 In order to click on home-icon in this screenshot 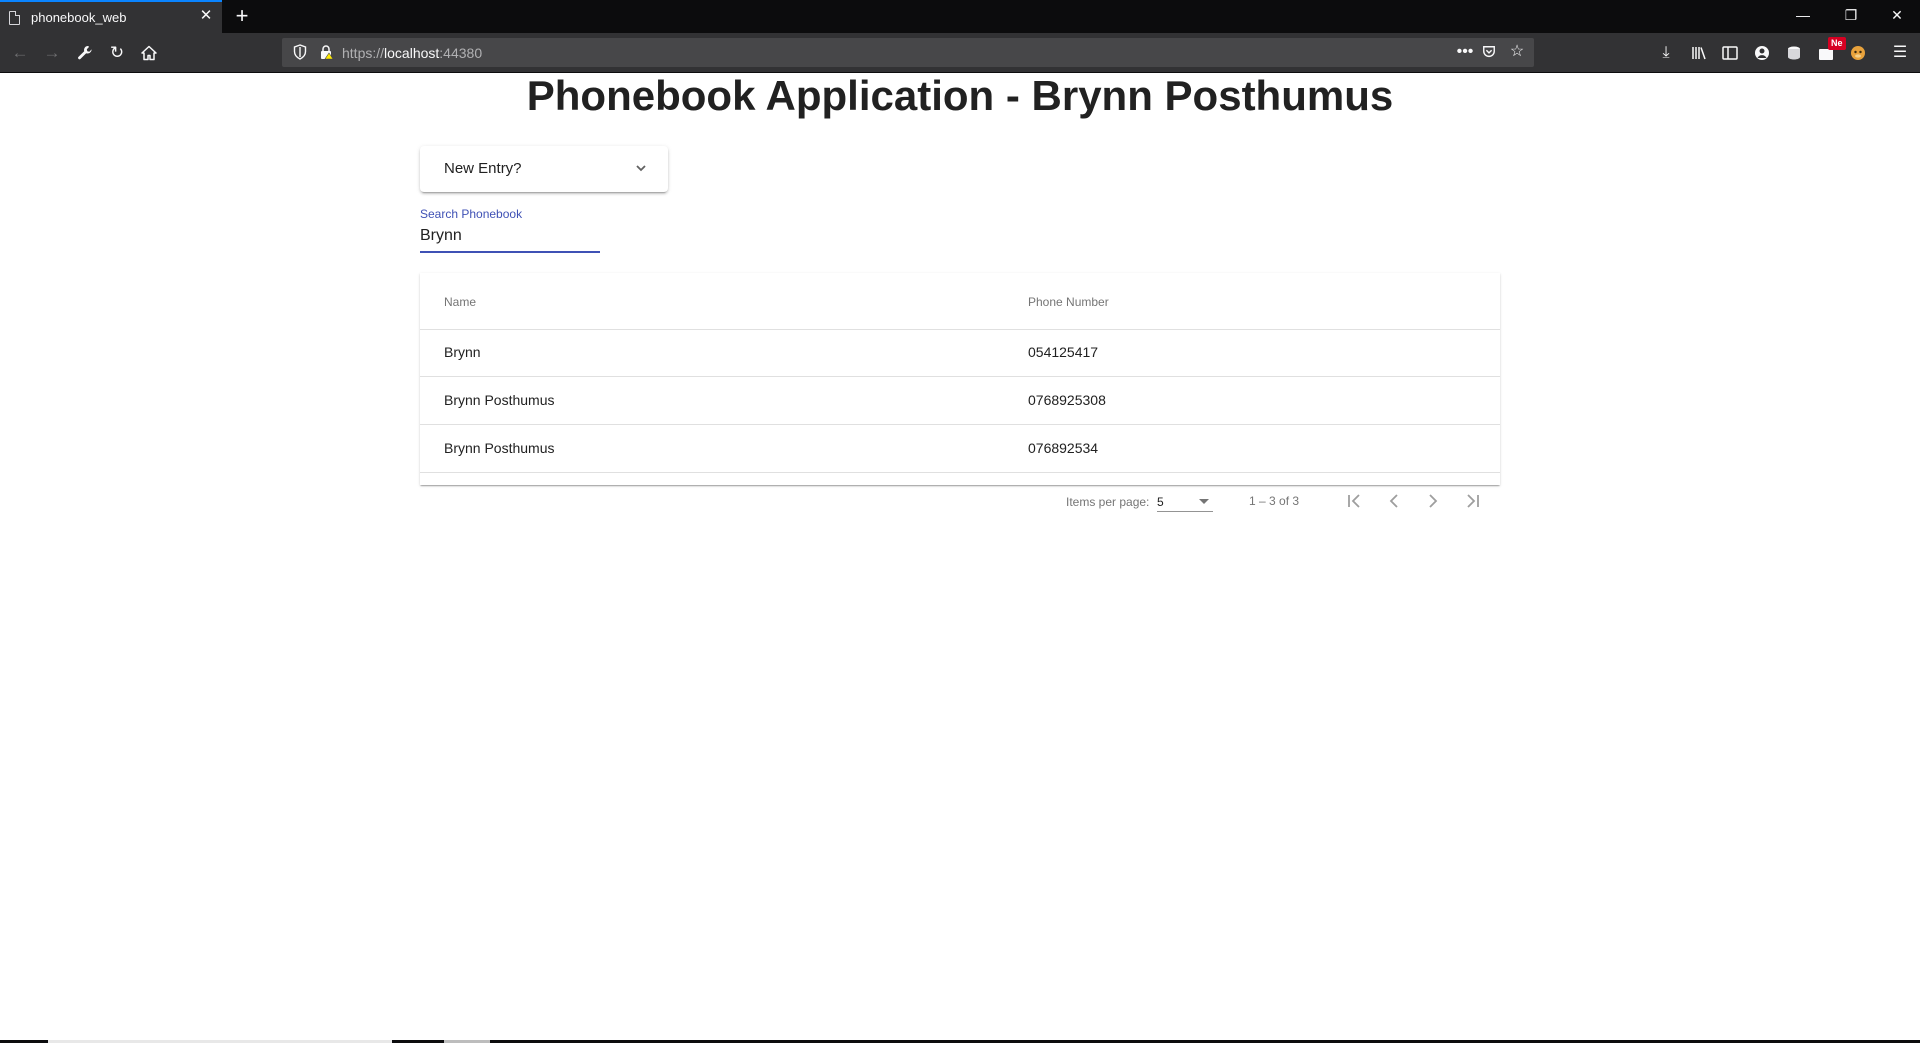, I will do `click(149, 53)`.